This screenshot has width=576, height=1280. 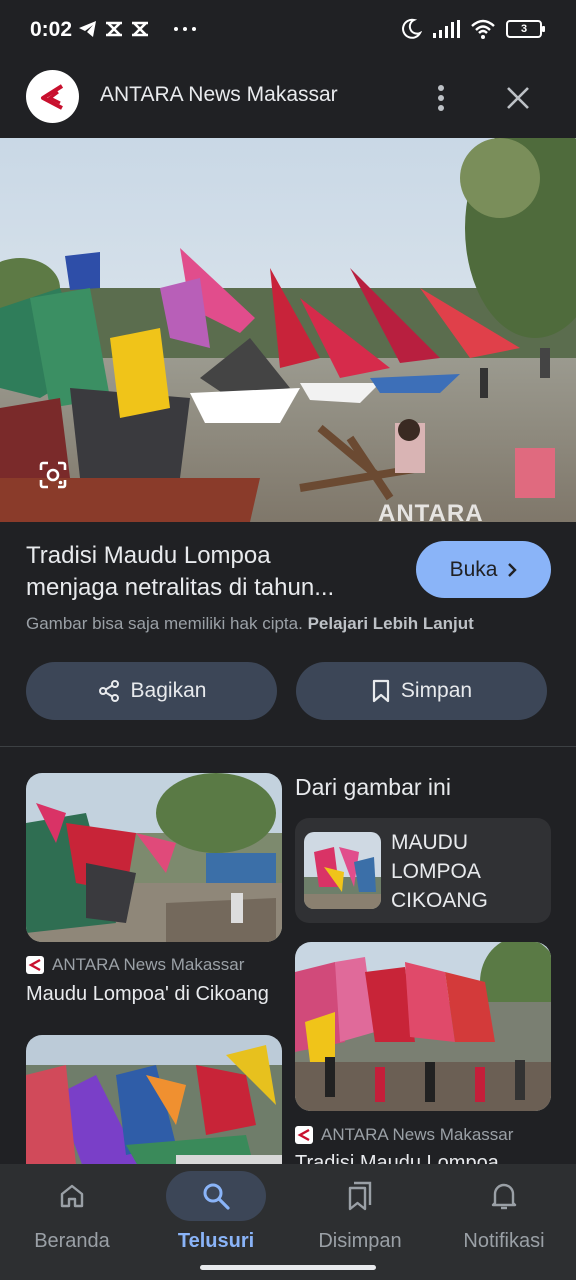 What do you see at coordinates (431, 511) in the screenshot?
I see `watermark: ANTARA` at bounding box center [431, 511].